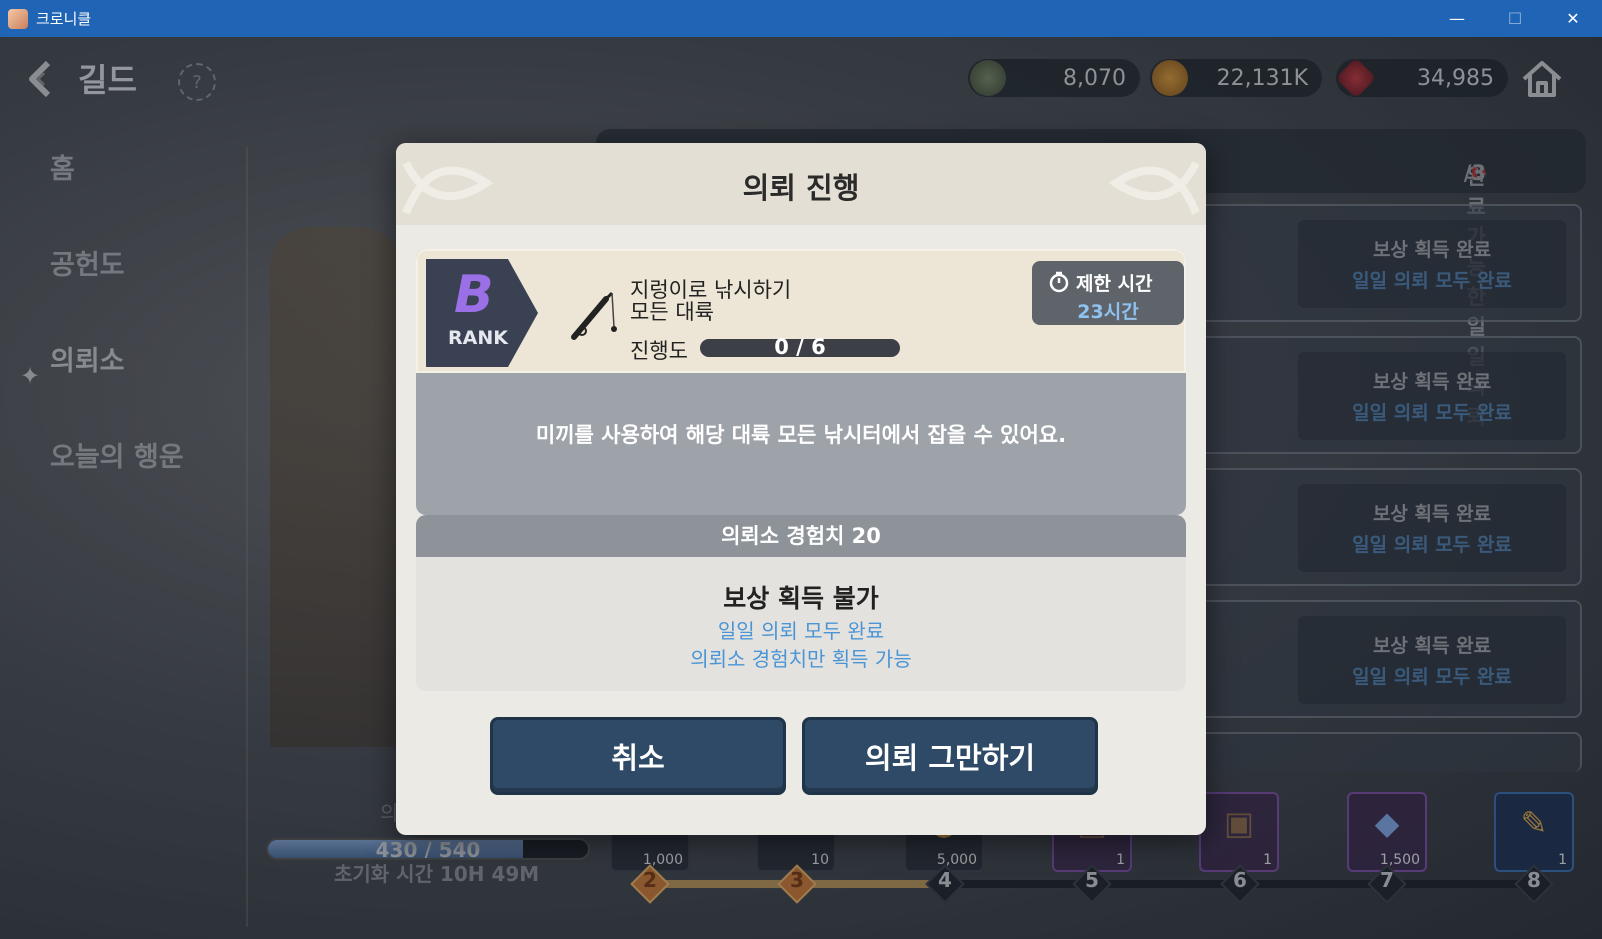 This screenshot has height=939, width=1602. Describe the element at coordinates (801, 188) in the screenshot. I see `dialog-title: 의뢰 진행` at that location.